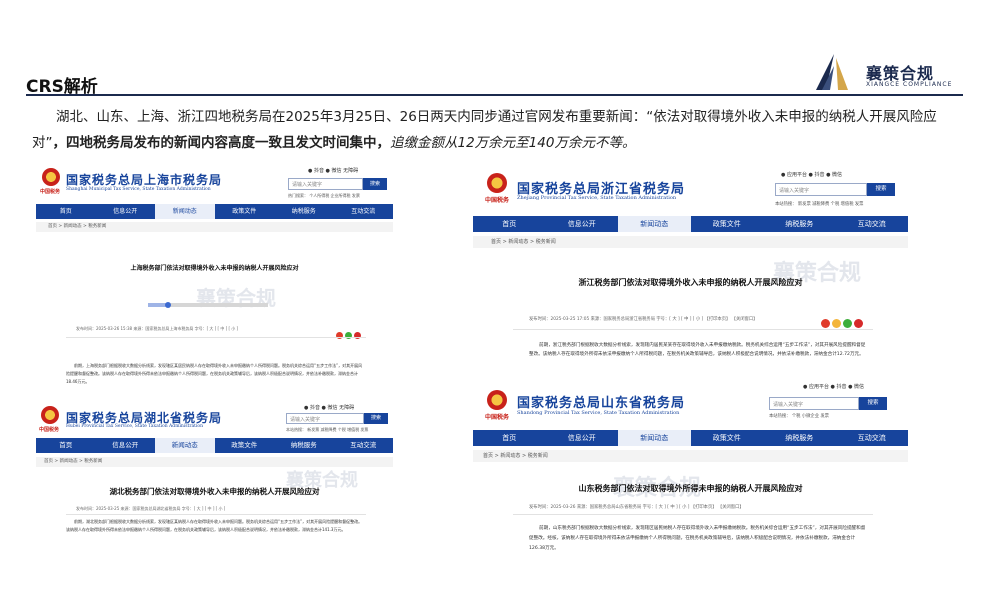 This screenshot has height=616, width=988. Describe the element at coordinates (690, 488) in the screenshot. I see `article-title: 山东税务部门依法对取得境外所得未申报的纳税人开展风险应对` at that location.